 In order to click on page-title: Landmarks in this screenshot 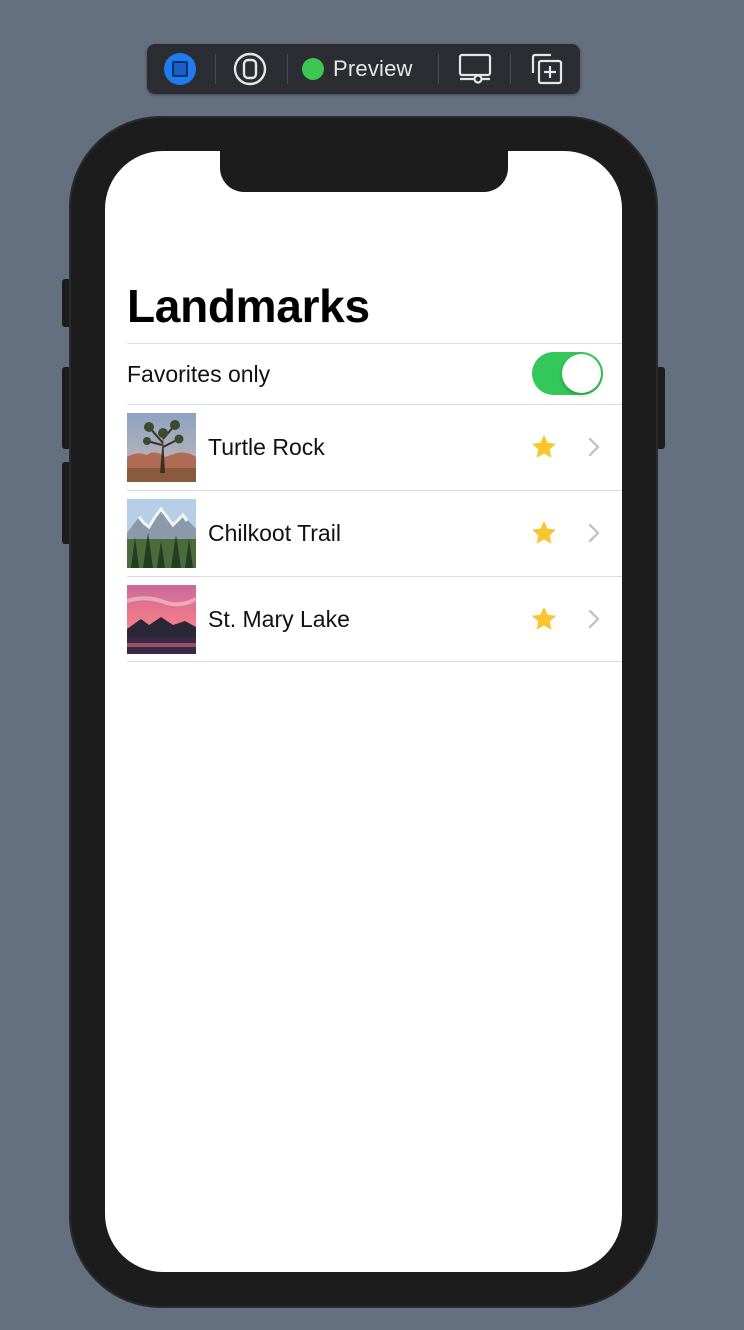, I will do `click(248, 306)`.